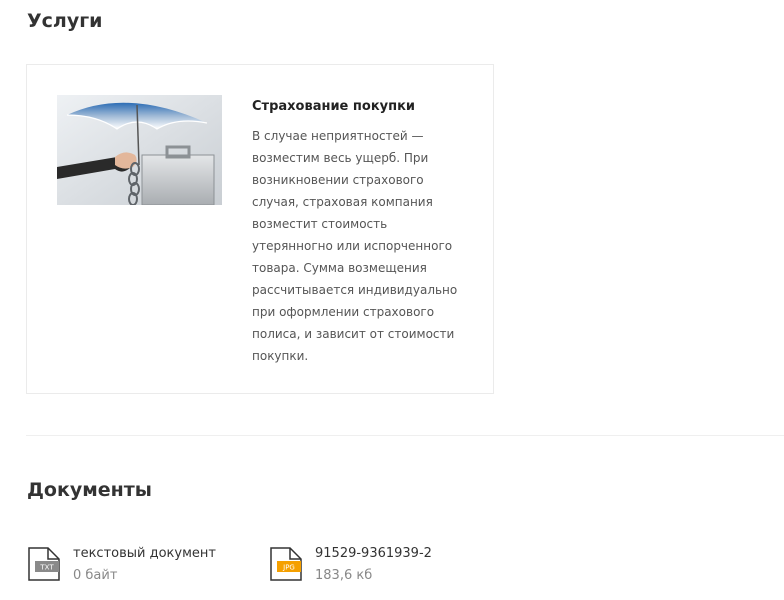  I want to click on document-item-jpg: JPG 91529-9361939-2 183,6 кб, so click(368, 564).